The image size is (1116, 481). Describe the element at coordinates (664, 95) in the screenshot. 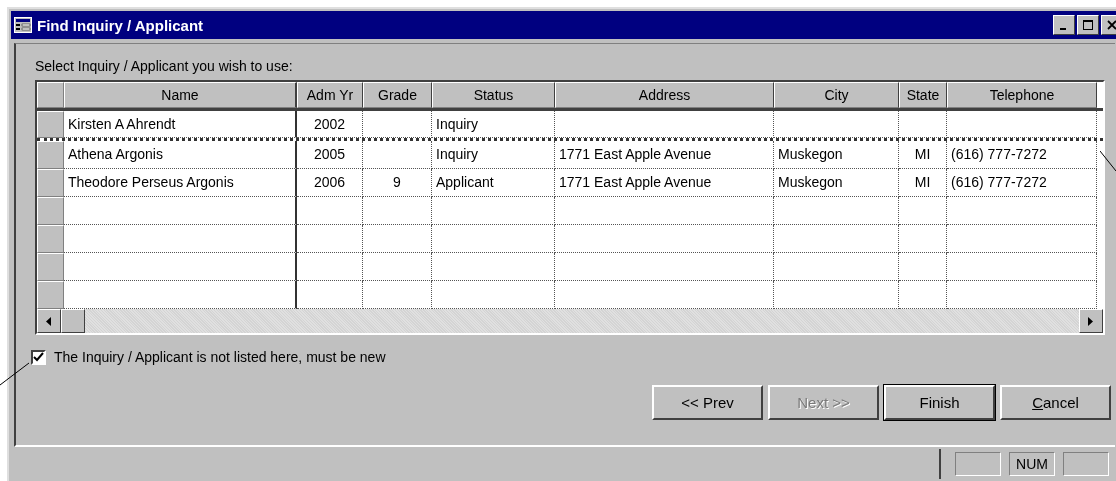

I see `column-header: Address` at that location.